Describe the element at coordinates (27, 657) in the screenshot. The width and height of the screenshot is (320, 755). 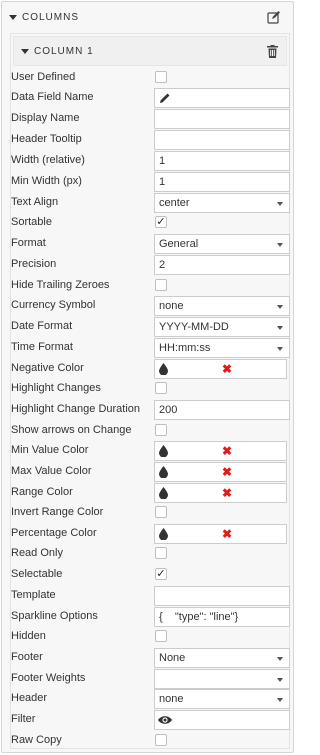
I see `footer-label: Footer` at that location.